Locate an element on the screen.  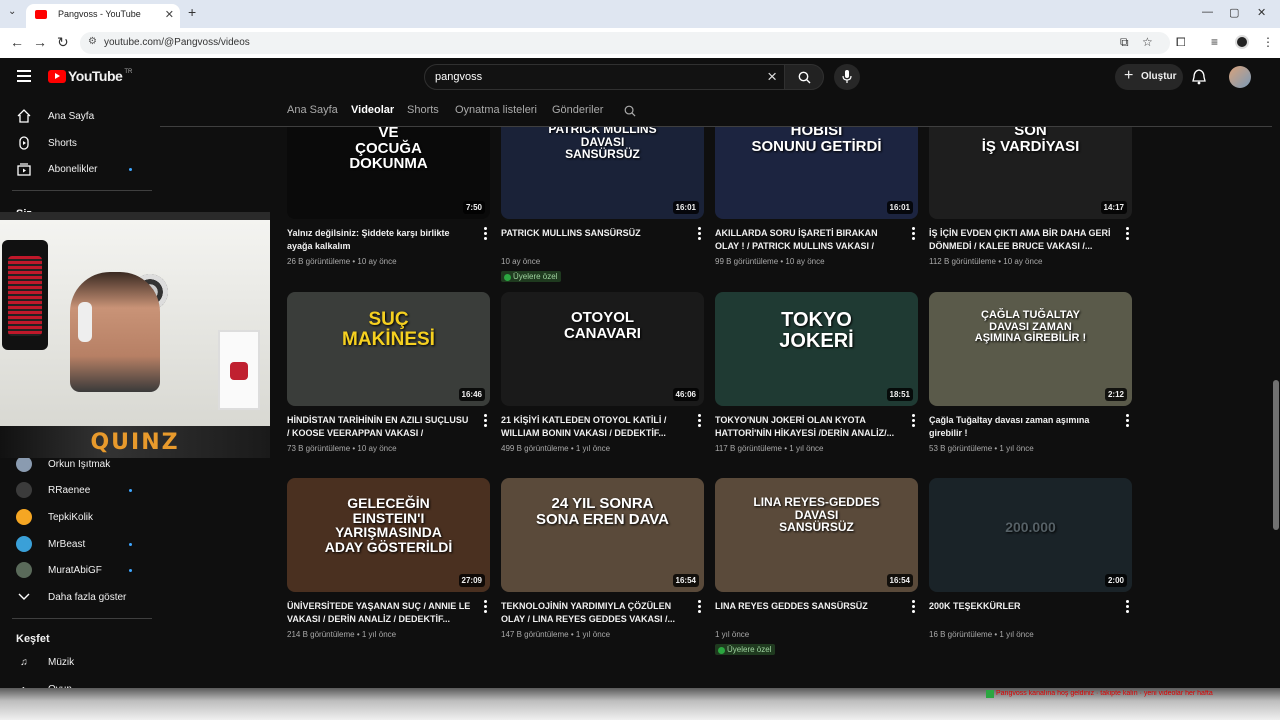
tab-home: Ana Sayfa is located at coordinates (312, 110).